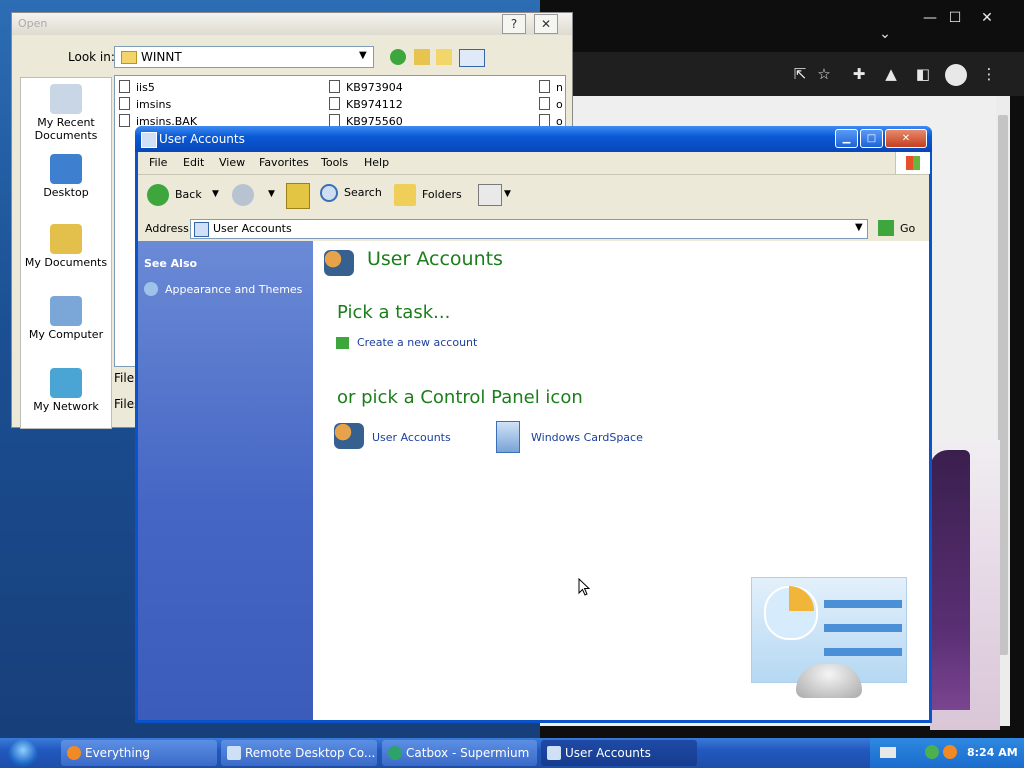  What do you see at coordinates (490, 195) in the screenshot?
I see `views-icon` at bounding box center [490, 195].